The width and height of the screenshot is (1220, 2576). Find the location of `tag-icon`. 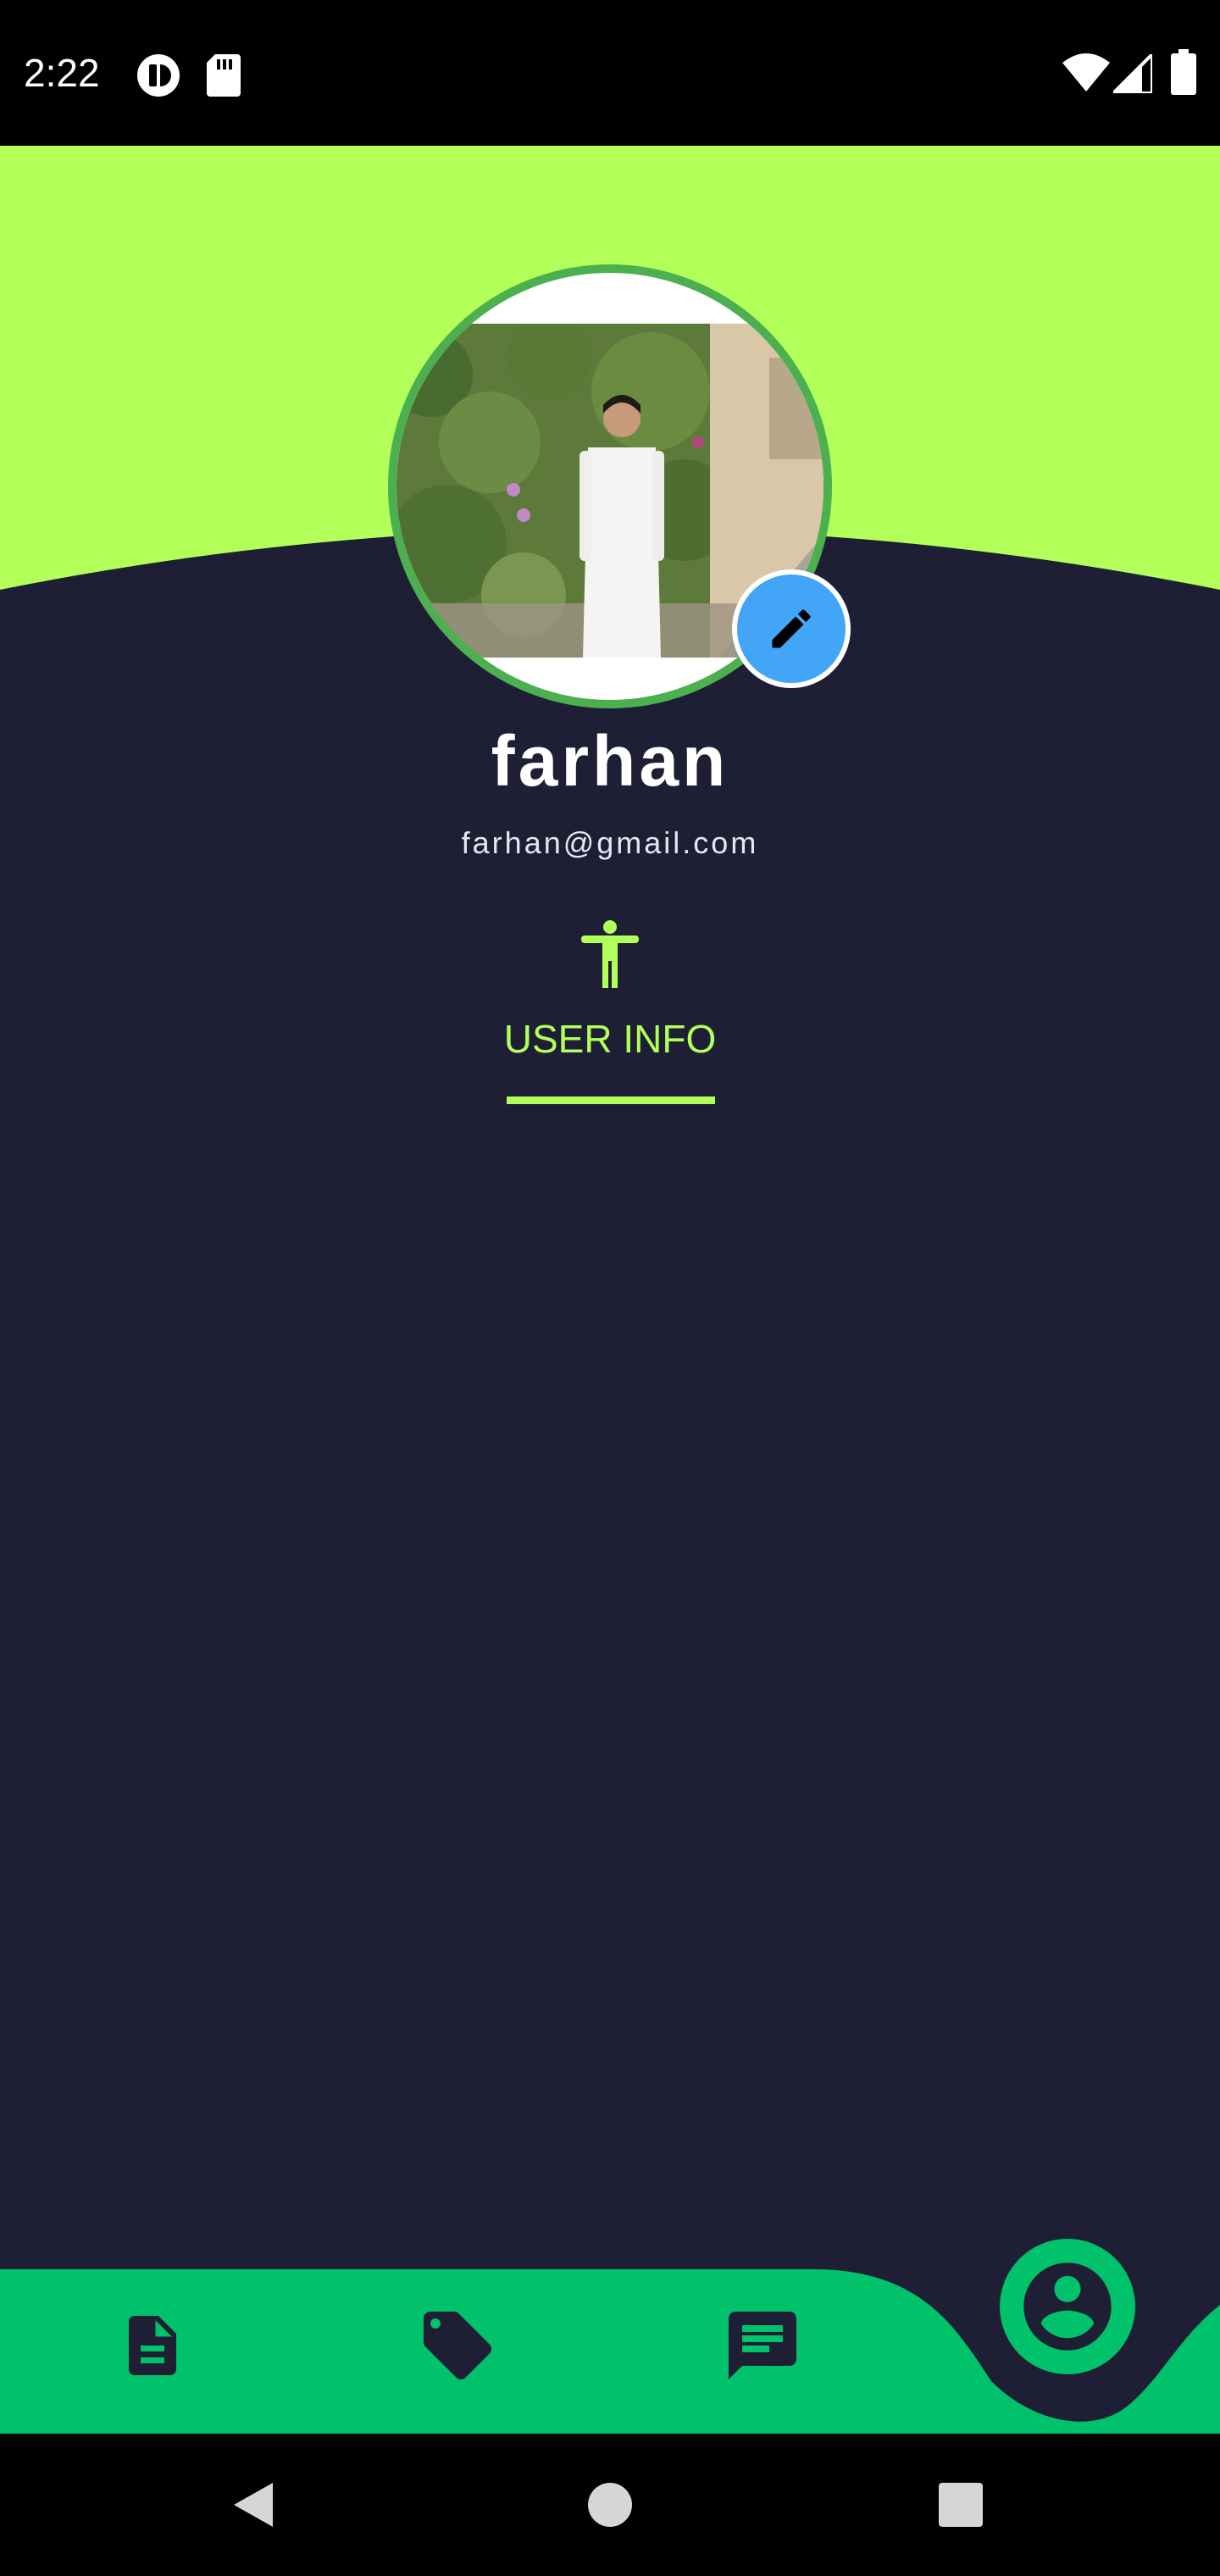

tag-icon is located at coordinates (457, 2345).